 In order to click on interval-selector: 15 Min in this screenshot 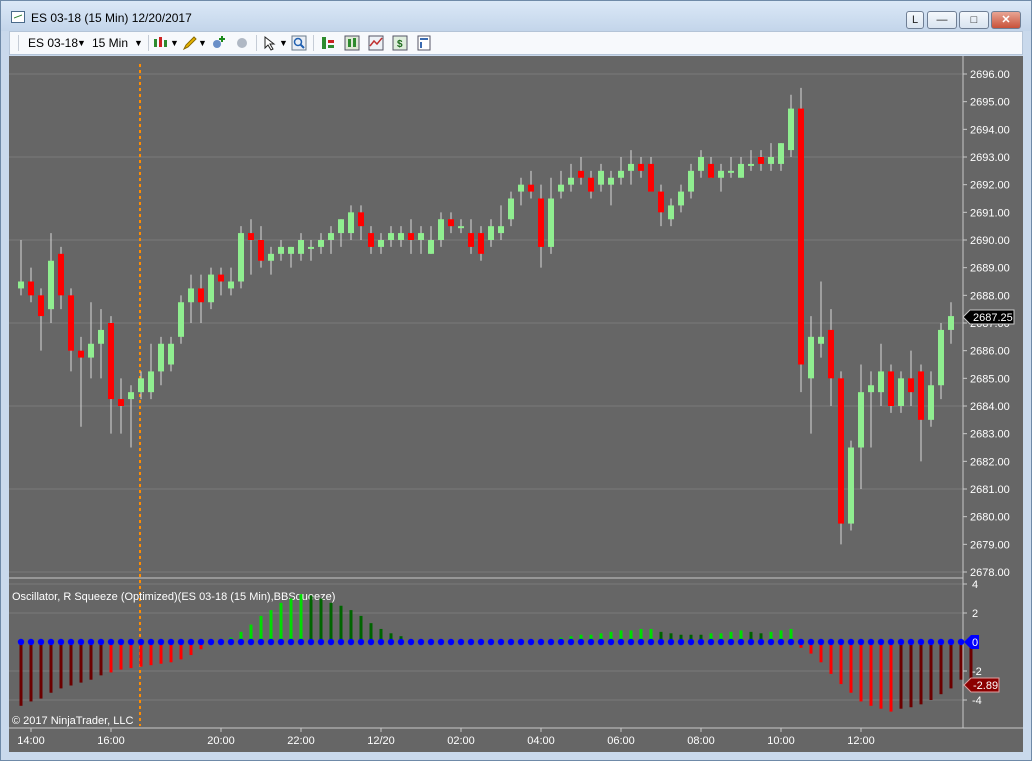, I will do `click(110, 43)`.